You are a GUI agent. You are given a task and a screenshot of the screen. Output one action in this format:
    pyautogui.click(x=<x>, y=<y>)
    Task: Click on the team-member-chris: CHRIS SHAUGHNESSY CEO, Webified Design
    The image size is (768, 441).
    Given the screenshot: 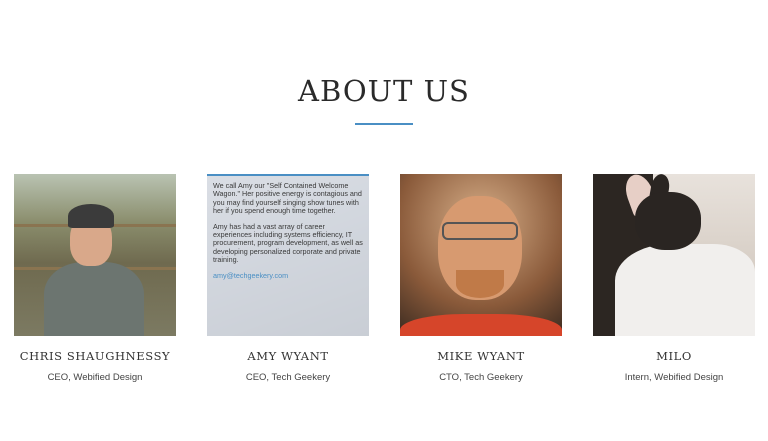 What is the action you would take?
    pyautogui.click(x=95, y=278)
    